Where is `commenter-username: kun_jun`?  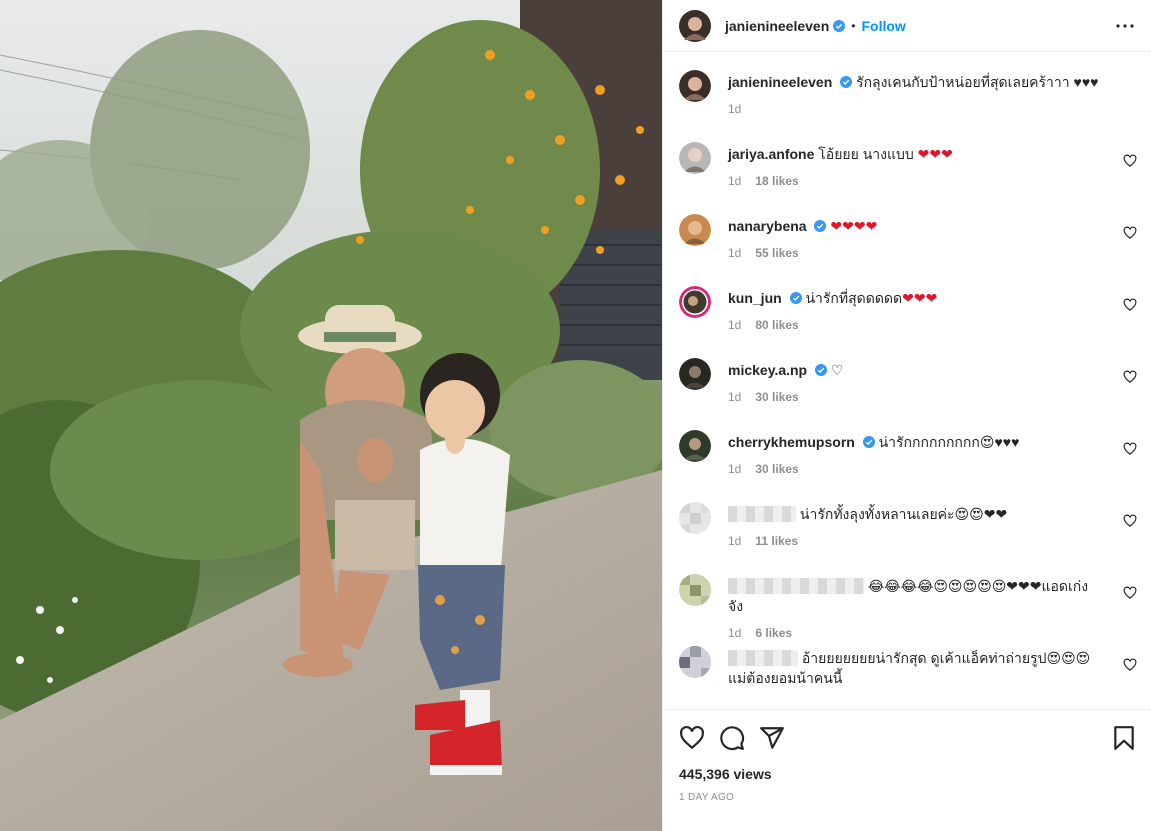
commenter-username: kun_jun is located at coordinates (755, 298).